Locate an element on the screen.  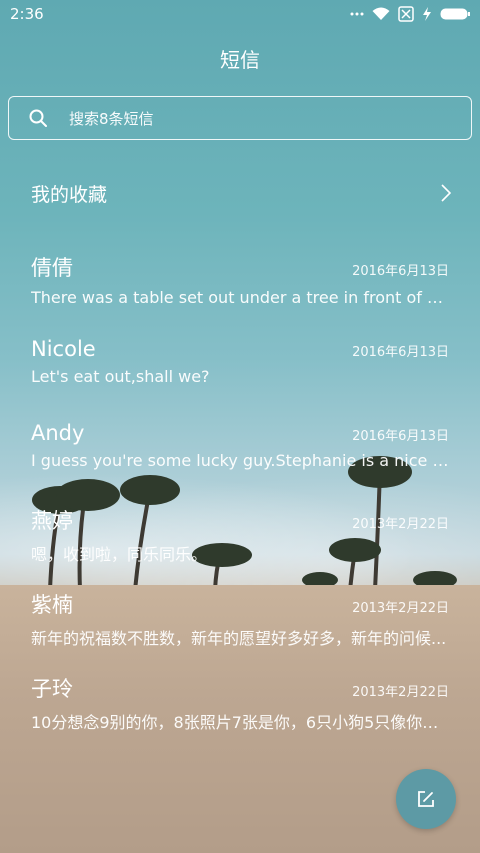
contact-name: 子玲 is located at coordinates (52, 689).